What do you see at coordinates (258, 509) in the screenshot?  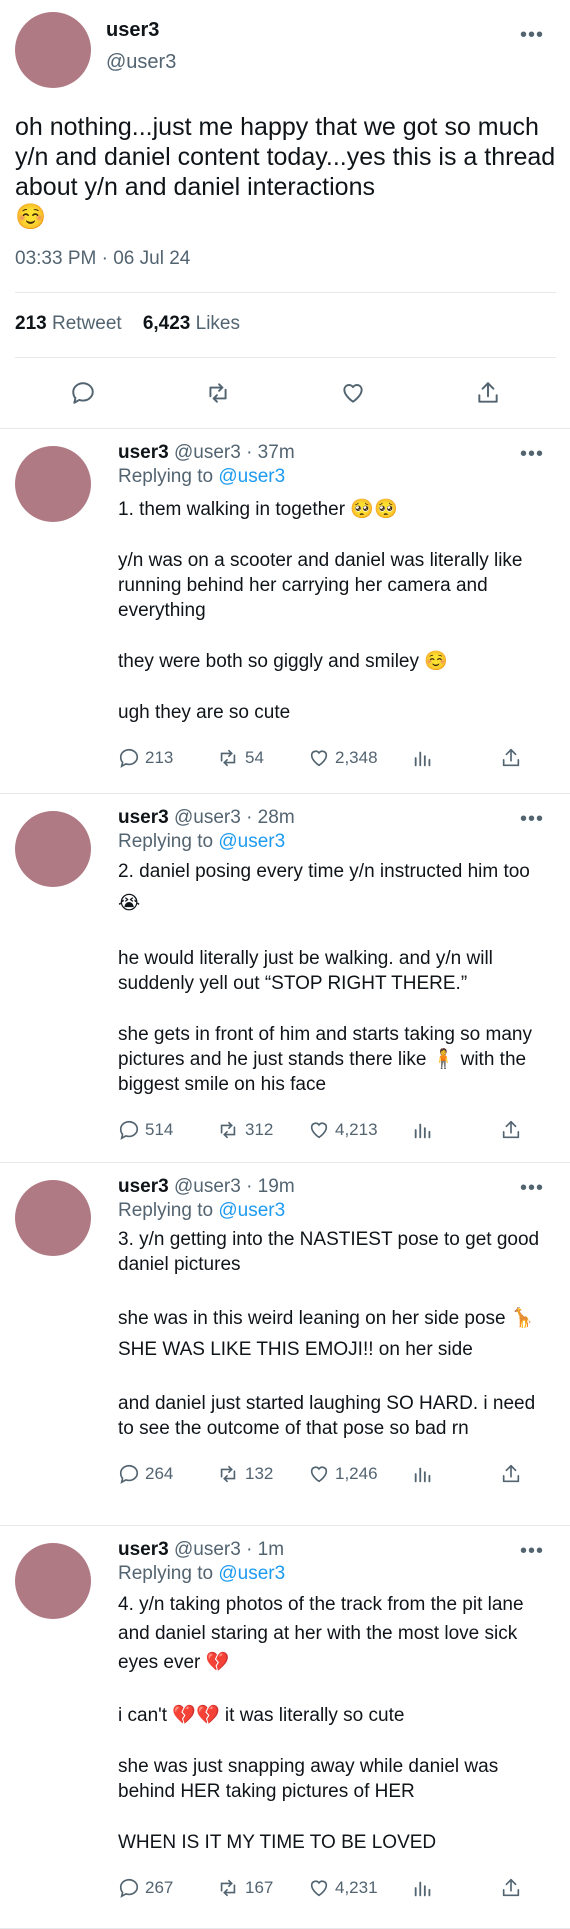 I see `reply-line: 1. them walking in together 🥺🥺` at bounding box center [258, 509].